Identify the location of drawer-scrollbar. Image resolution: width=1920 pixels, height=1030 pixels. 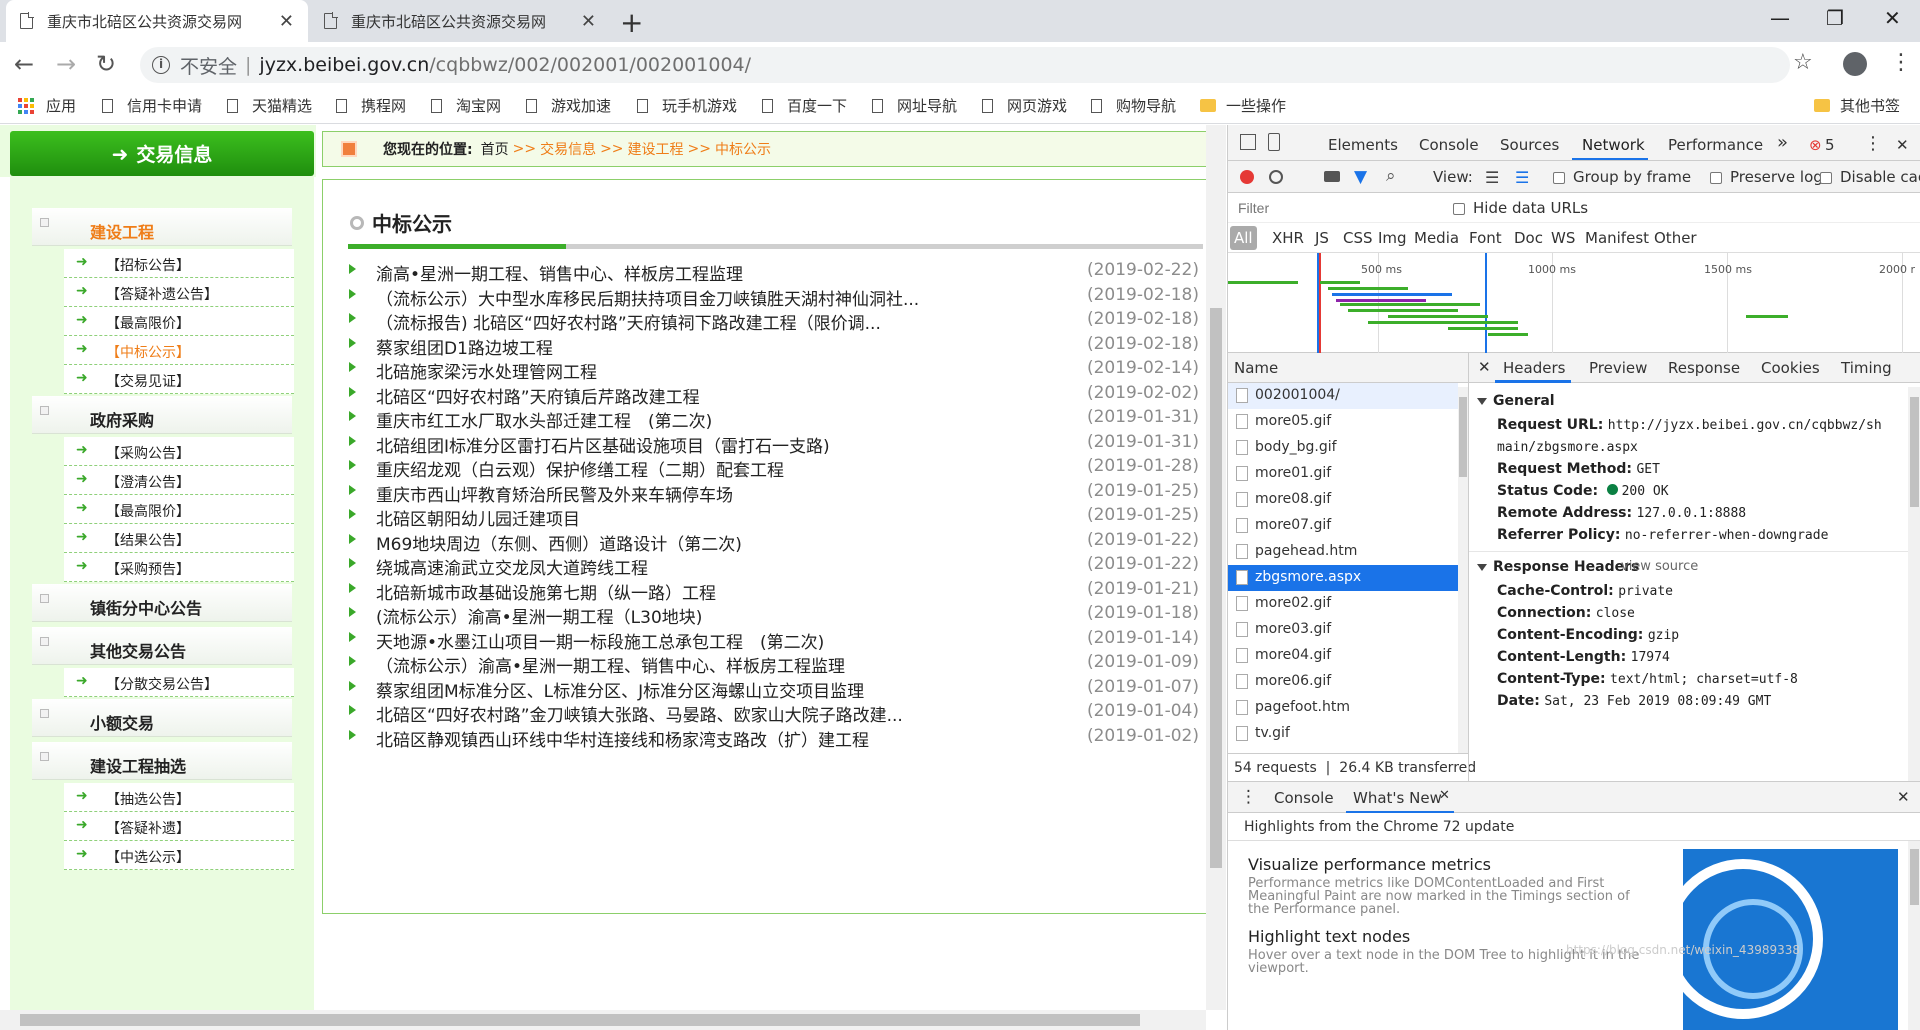
(1914, 935).